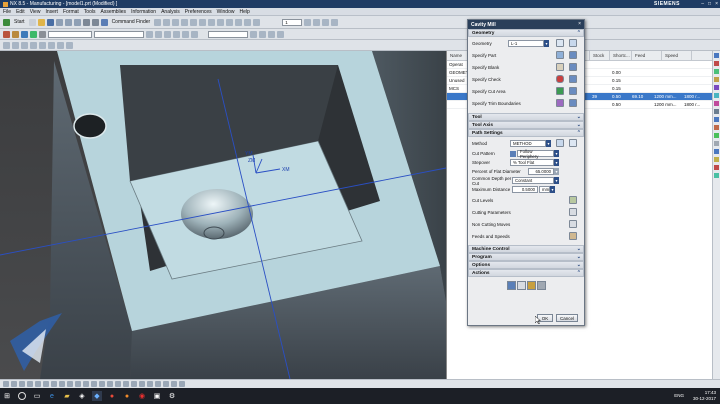 This screenshot has width=720, height=404. Describe the element at coordinates (716, 175) in the screenshot. I see `palette-icon` at that location.